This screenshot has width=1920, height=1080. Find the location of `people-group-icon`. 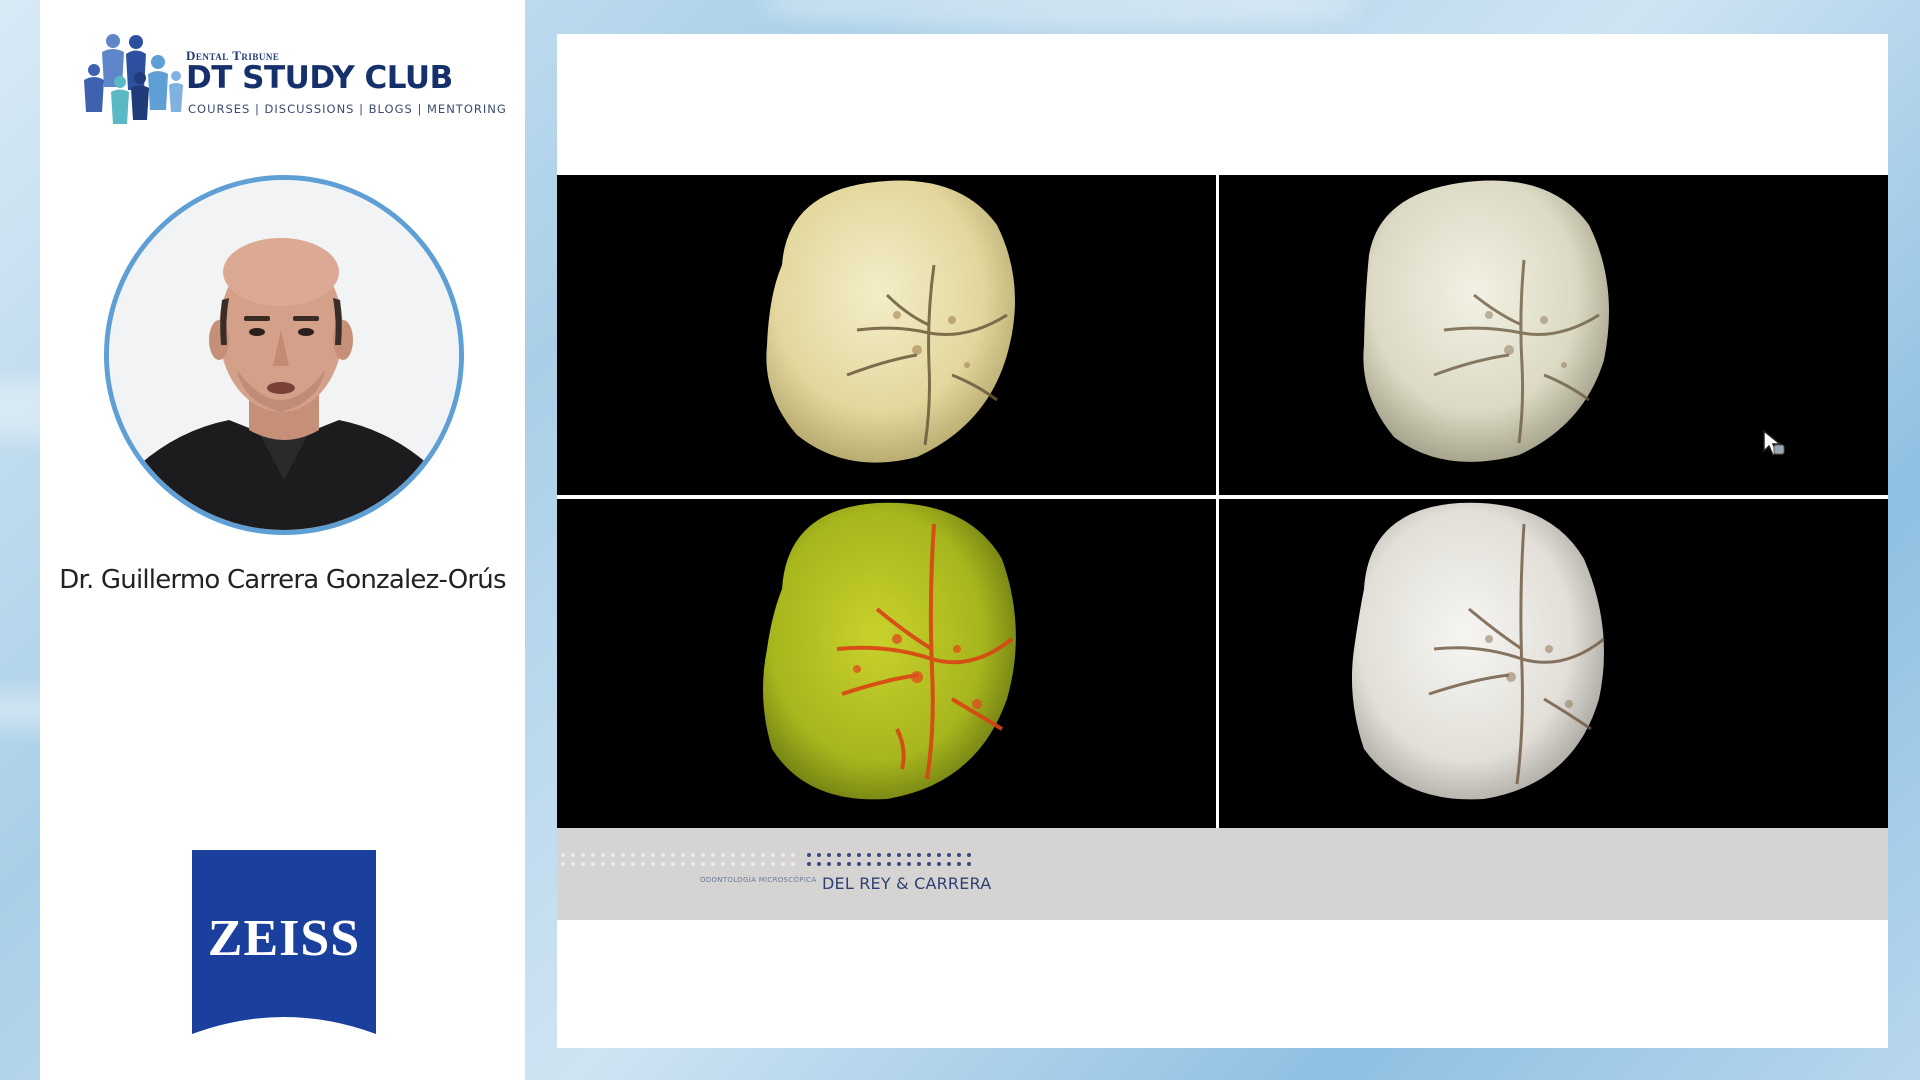

people-group-icon is located at coordinates (133, 79).